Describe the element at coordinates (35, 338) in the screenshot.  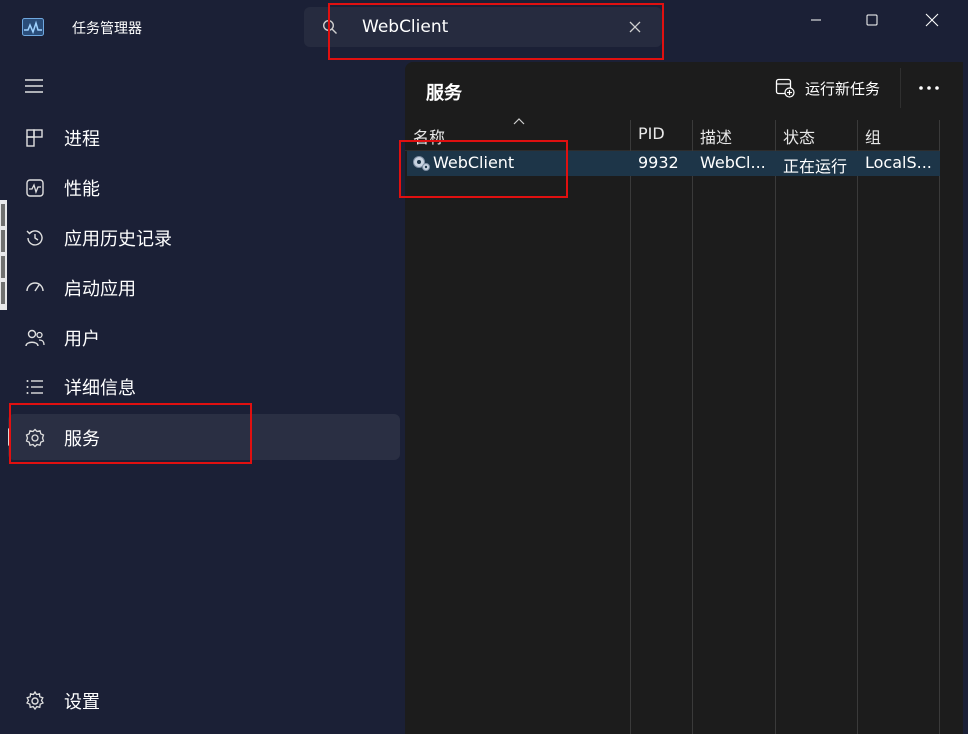
I see `users-icon` at that location.